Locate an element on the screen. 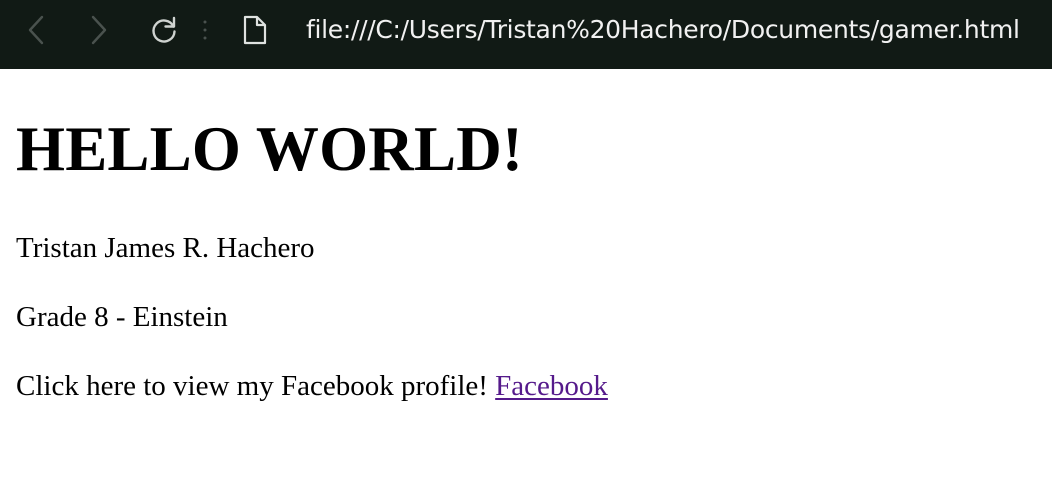 This screenshot has height=481, width=1052. file-icon is located at coordinates (255, 30).